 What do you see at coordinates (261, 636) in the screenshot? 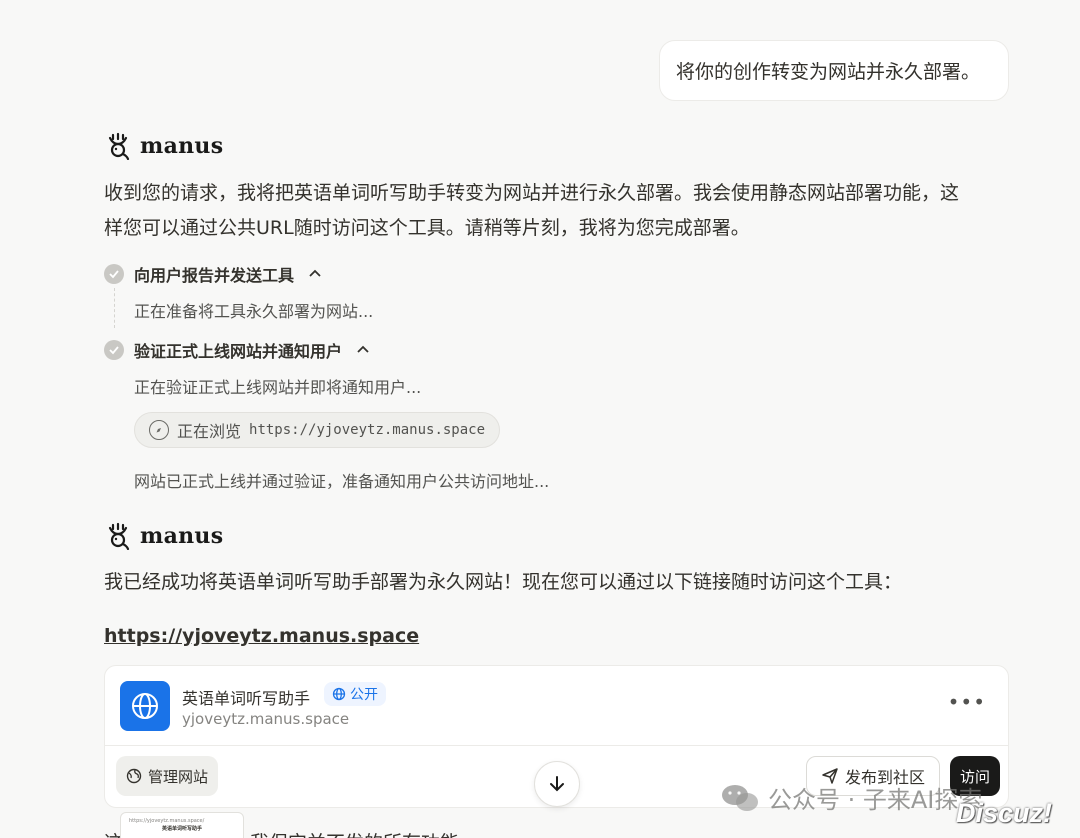
I see `site-link: https://yjoveytz.manus.space` at bounding box center [261, 636].